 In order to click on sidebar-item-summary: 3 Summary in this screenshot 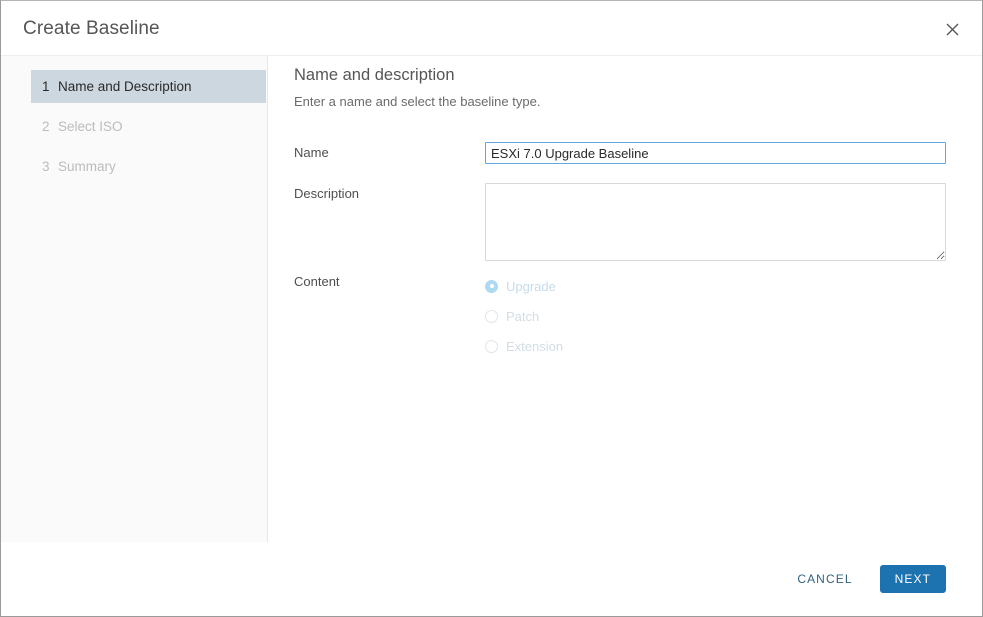, I will do `click(148, 166)`.